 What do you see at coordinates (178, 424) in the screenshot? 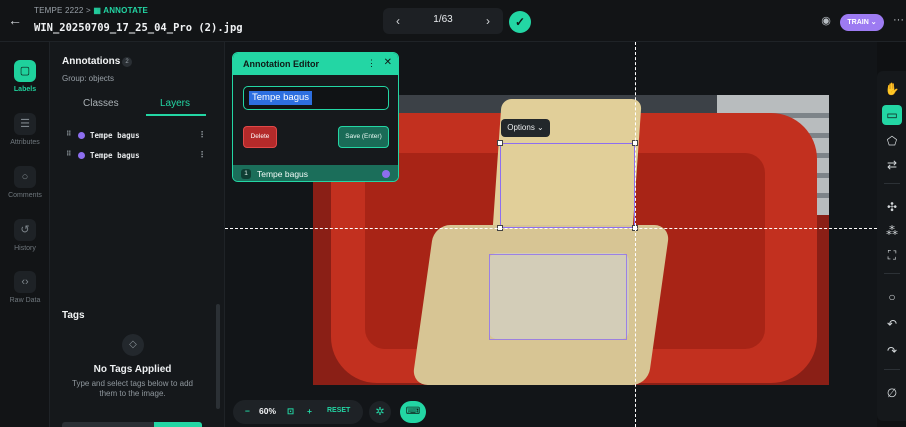
I see `tag-add-button` at bounding box center [178, 424].